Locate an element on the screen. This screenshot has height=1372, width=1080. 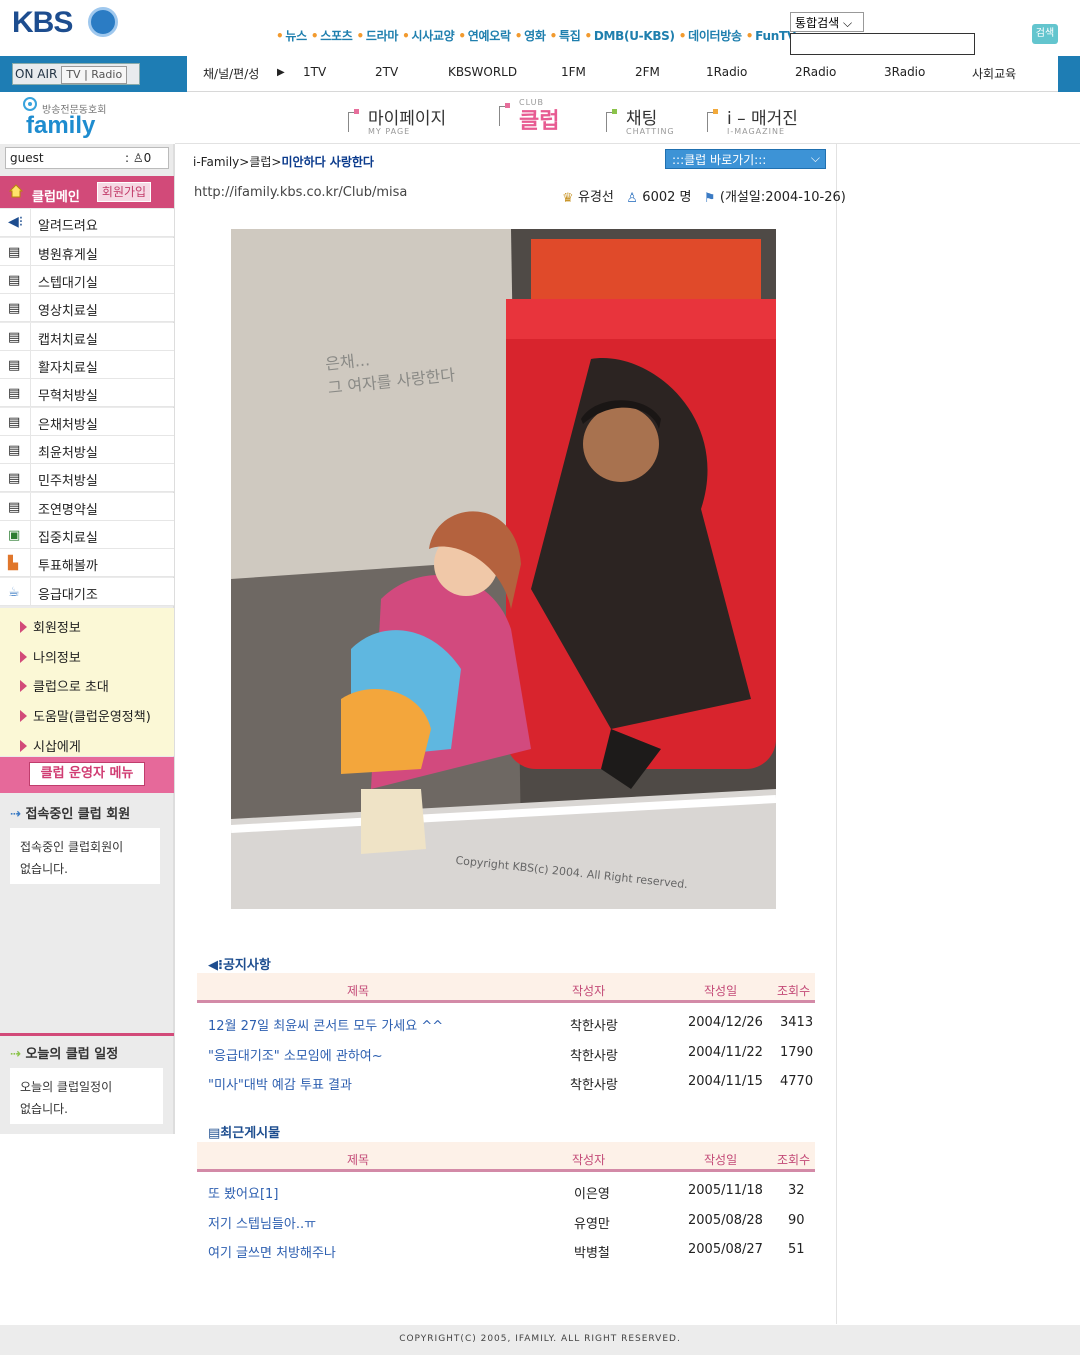
menu-dot is located at coordinates (507, 105).